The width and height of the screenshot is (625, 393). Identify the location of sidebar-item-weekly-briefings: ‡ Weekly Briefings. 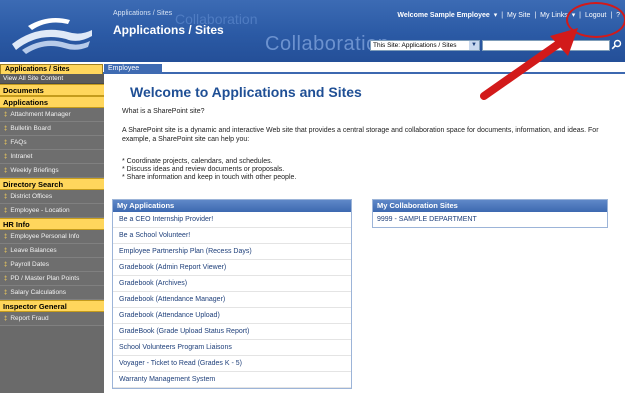
(52, 171).